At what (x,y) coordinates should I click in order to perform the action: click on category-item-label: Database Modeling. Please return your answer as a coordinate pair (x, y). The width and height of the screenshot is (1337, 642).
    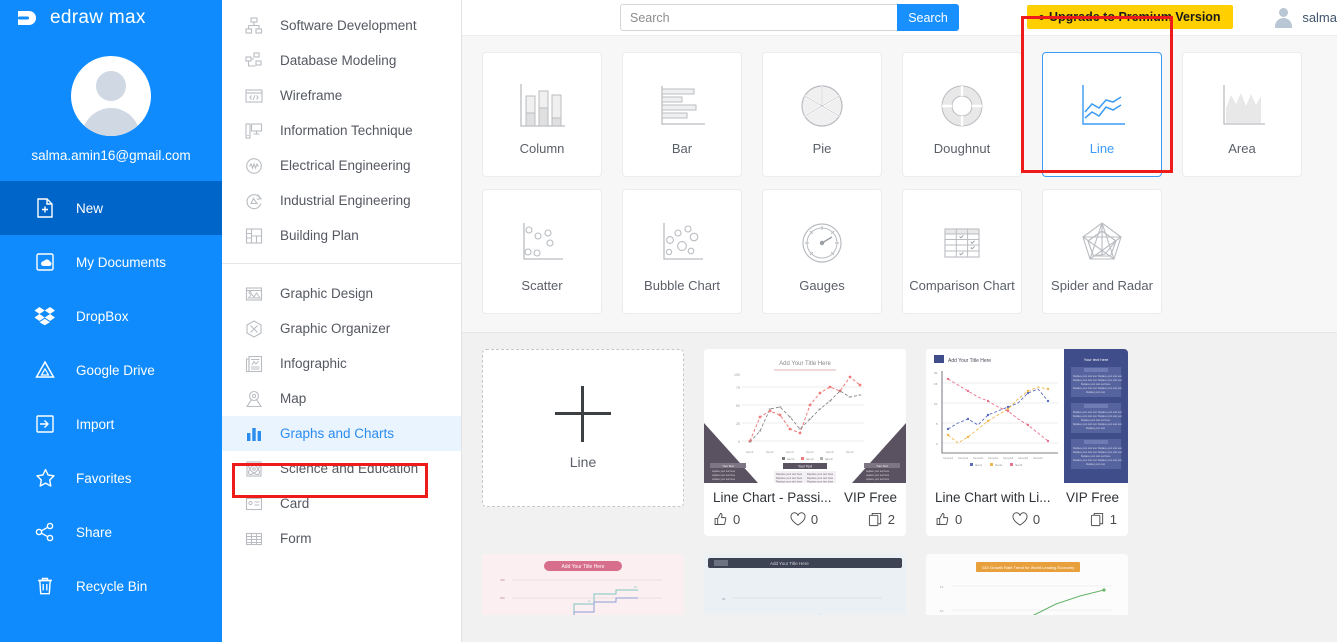
    Looking at the image, I should click on (338, 60).